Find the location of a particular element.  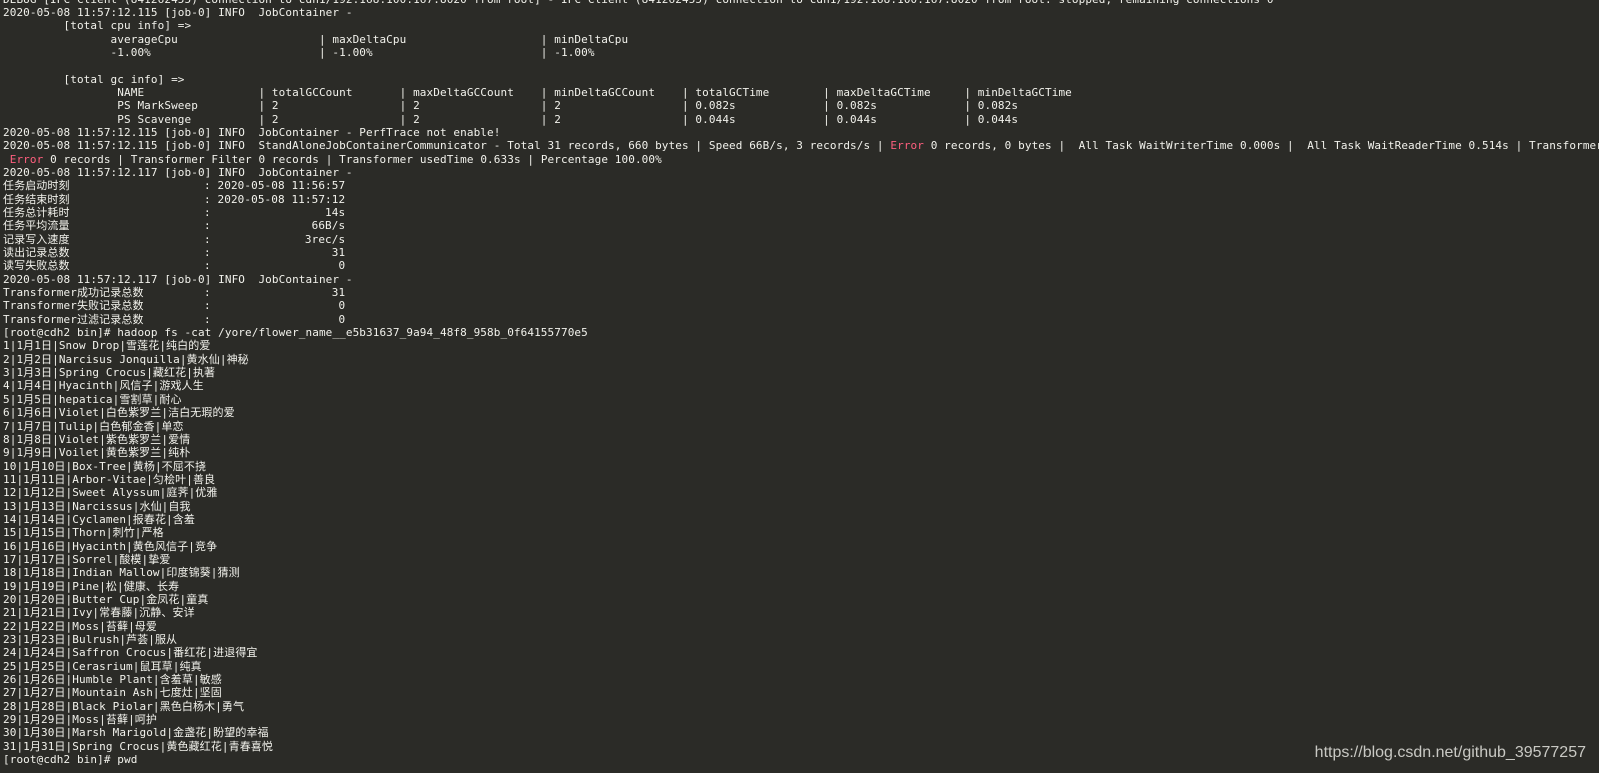

terminal-line: 29|1月29日|Moss|苔藓|呵护 is located at coordinates (80, 720).